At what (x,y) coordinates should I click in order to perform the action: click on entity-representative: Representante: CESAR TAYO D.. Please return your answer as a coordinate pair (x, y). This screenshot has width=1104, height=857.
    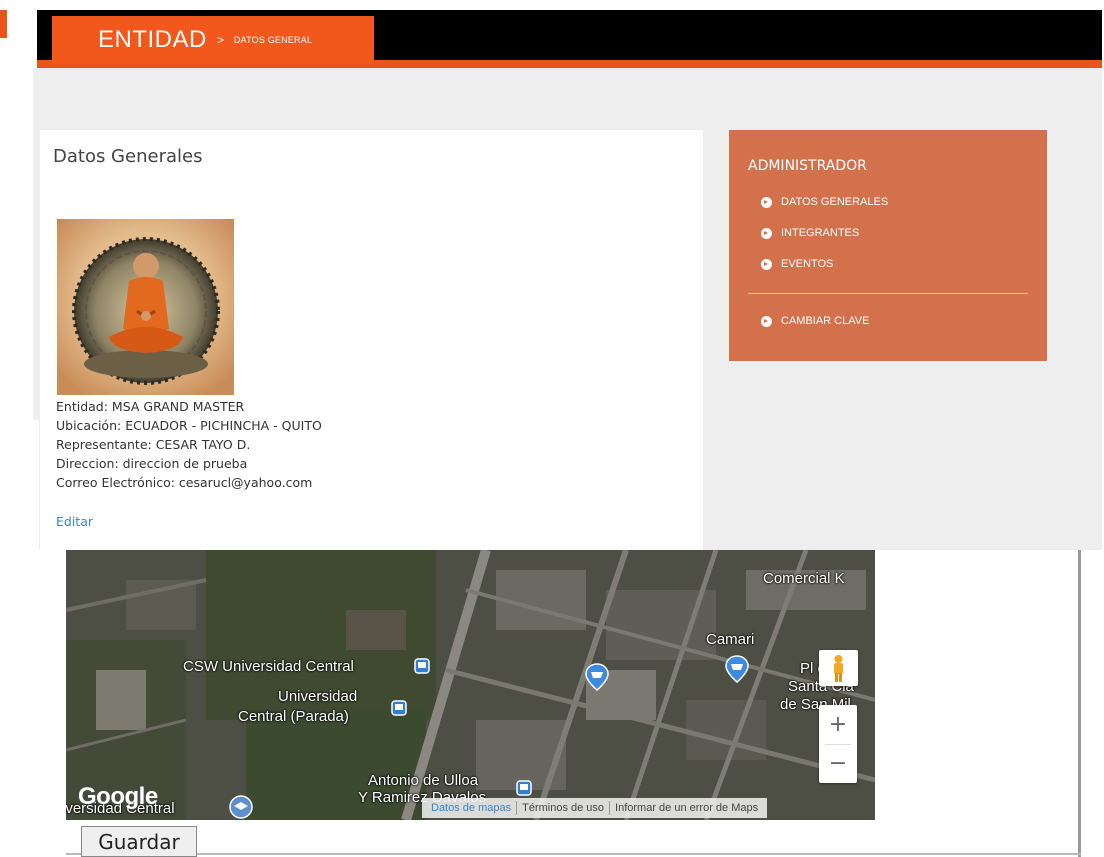
    Looking at the image, I should click on (153, 444).